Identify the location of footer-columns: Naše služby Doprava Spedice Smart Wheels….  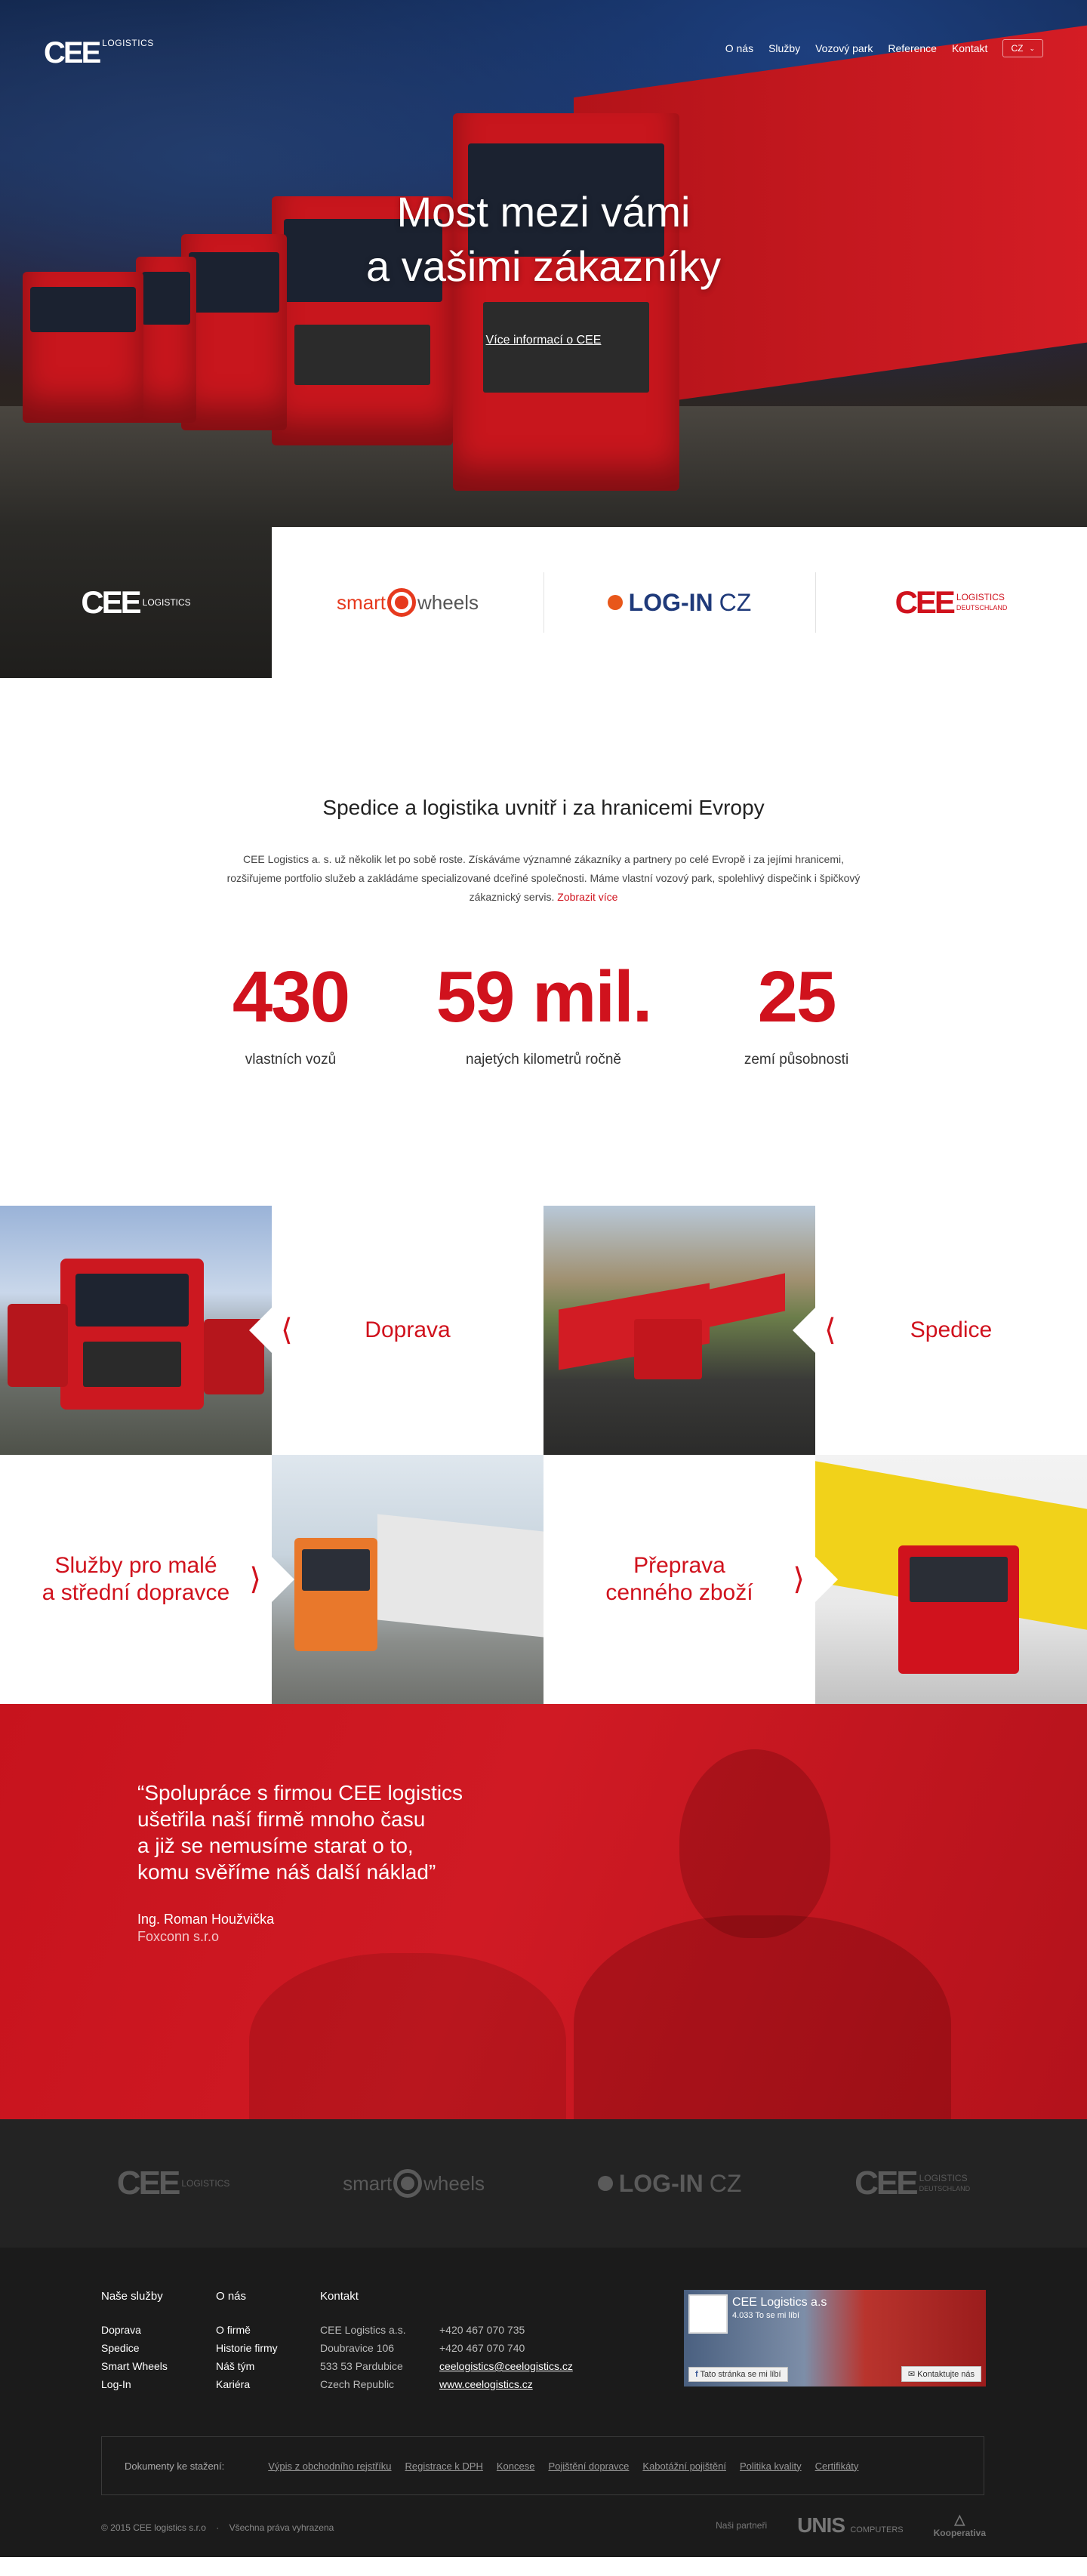
(361, 2341).